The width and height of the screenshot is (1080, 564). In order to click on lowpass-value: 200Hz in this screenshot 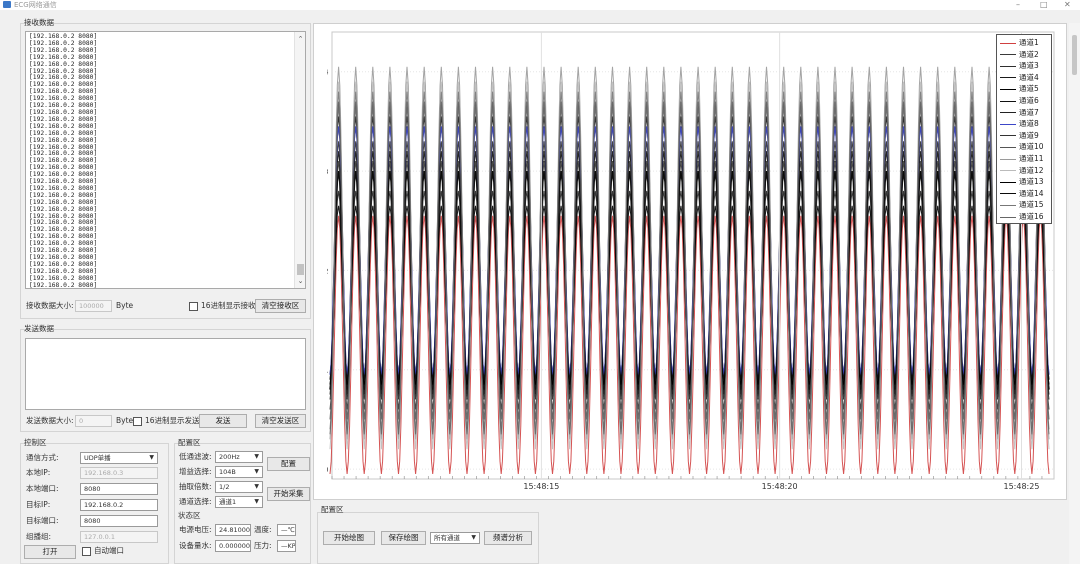, I will do `click(229, 457)`.